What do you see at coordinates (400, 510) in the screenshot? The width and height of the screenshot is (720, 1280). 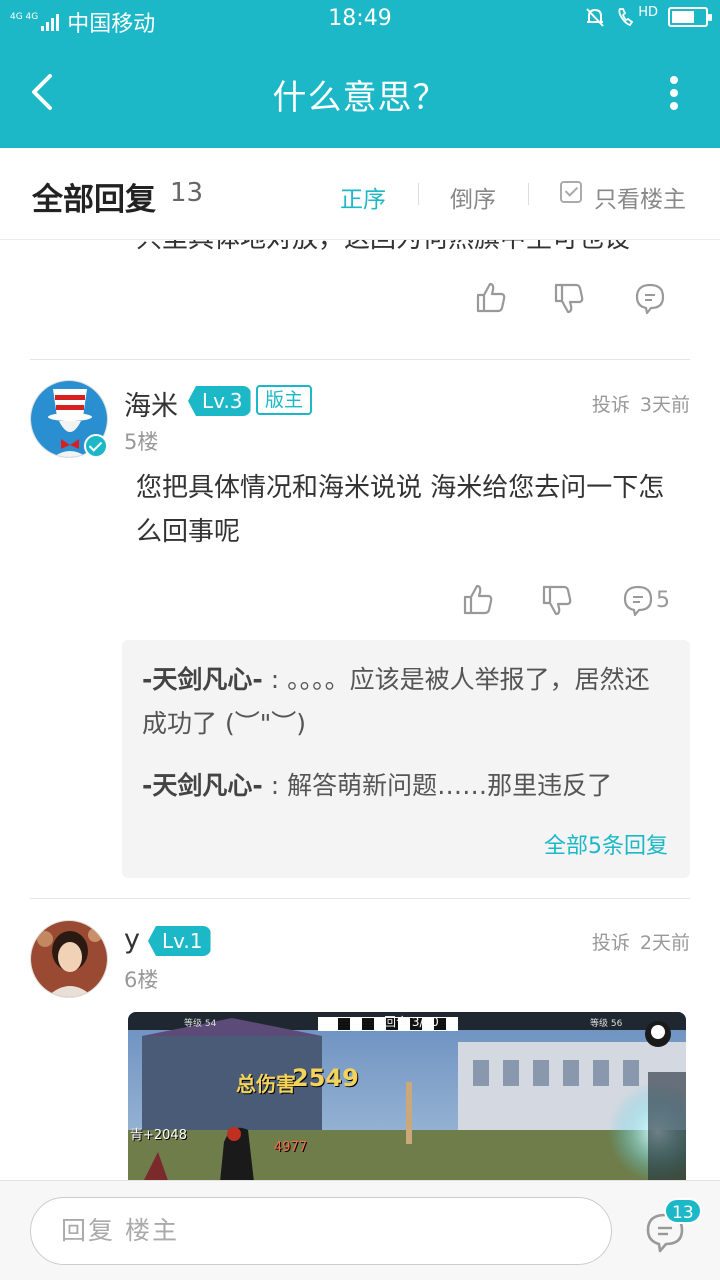 I see `post-content: 您把具体情况和海米说说 海米给您去问一下怎么回事呢` at bounding box center [400, 510].